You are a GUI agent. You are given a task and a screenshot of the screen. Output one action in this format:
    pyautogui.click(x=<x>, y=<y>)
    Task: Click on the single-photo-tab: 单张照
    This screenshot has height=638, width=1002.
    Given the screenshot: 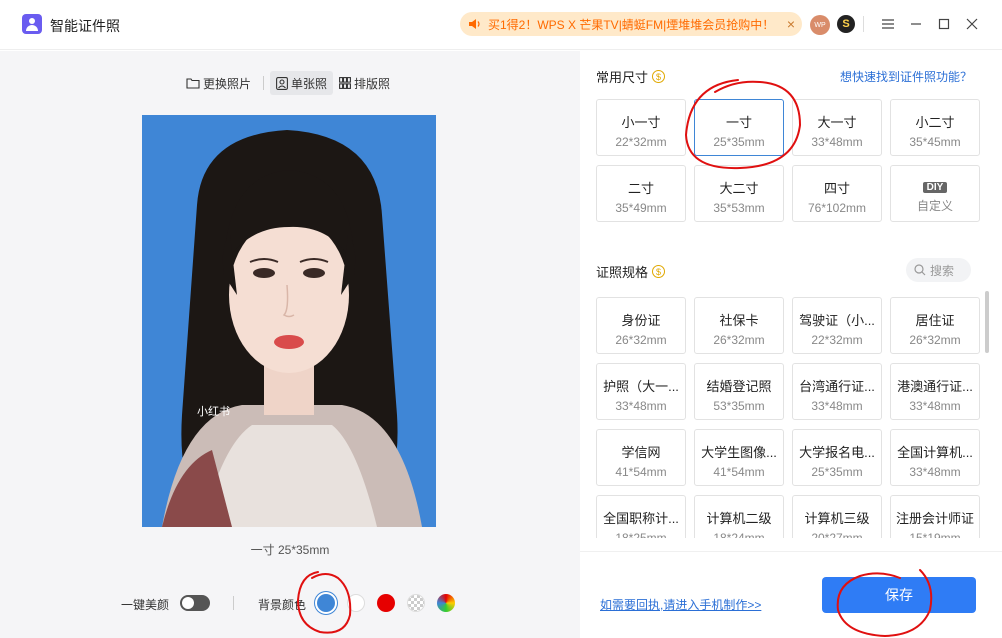 What is the action you would take?
    pyautogui.click(x=302, y=83)
    